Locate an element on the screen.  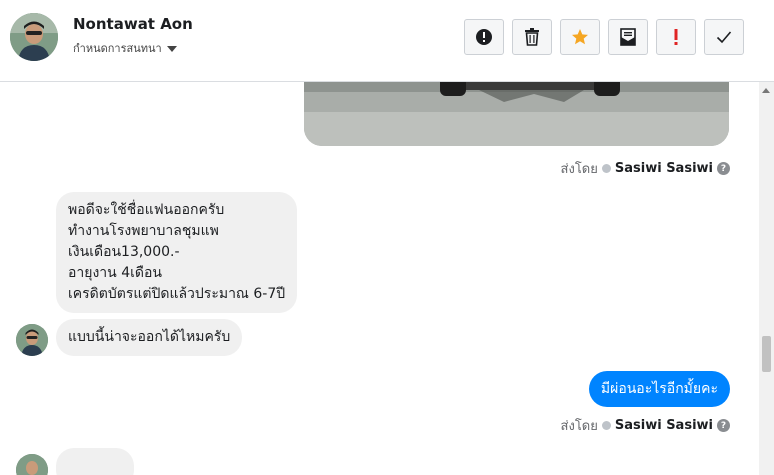
caret-down-icon is located at coordinates (171, 48).